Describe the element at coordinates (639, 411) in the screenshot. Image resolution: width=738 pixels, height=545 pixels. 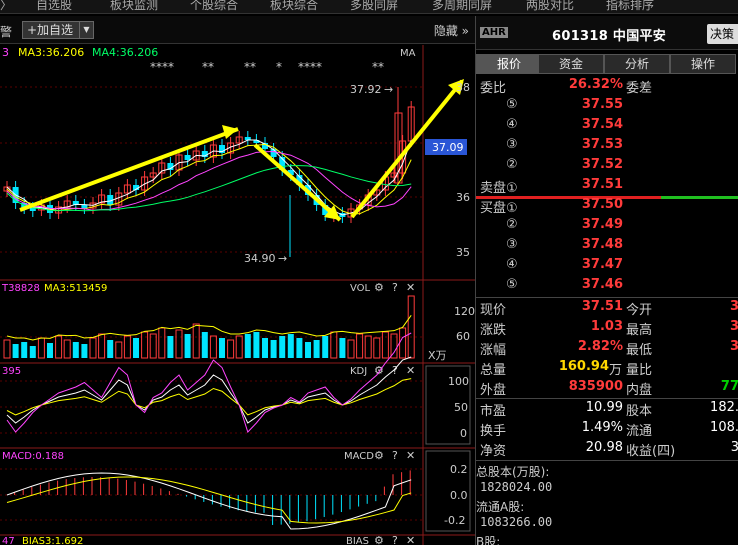
I see `stat-label: 股本` at that location.